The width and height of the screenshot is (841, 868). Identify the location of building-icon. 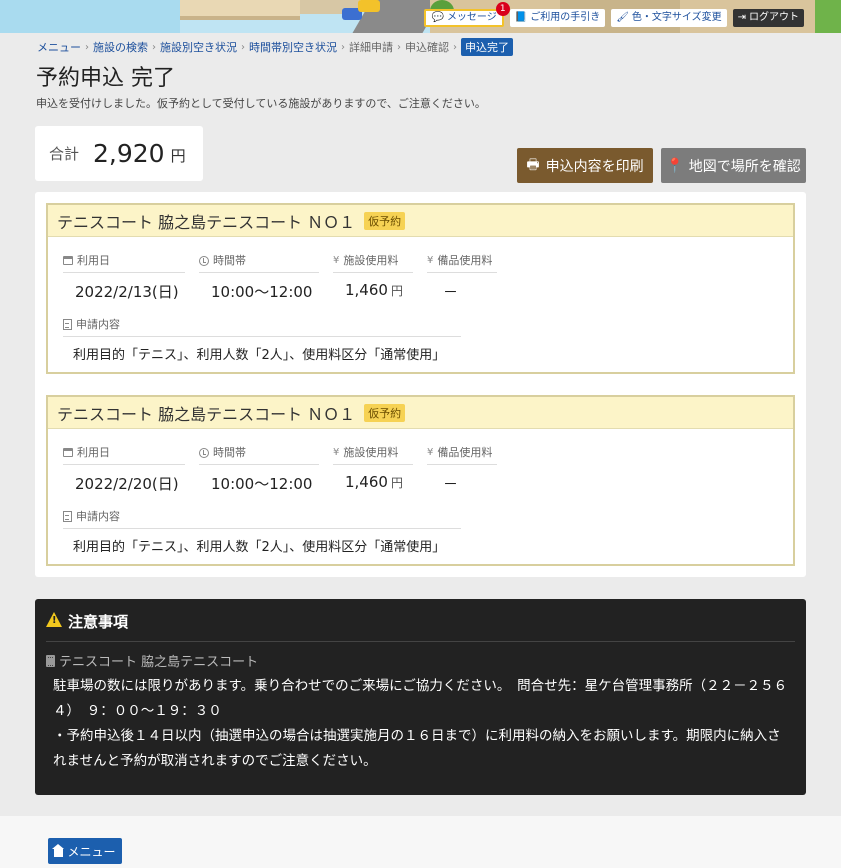
(50, 660).